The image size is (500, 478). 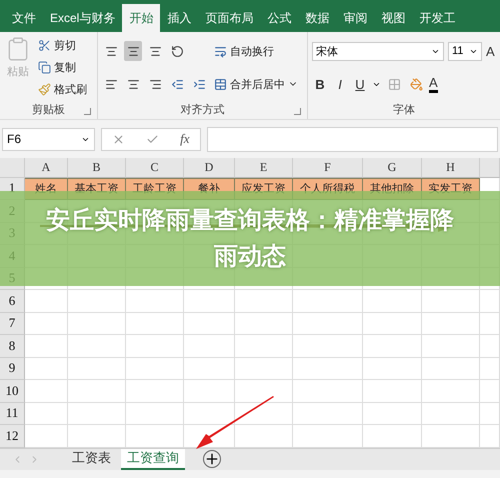 What do you see at coordinates (209, 168) in the screenshot?
I see `column-header: D` at bounding box center [209, 168].